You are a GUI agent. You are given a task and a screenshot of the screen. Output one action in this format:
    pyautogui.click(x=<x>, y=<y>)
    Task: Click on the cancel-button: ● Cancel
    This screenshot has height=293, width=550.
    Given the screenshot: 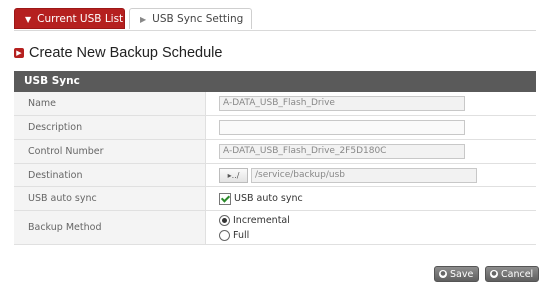 What is the action you would take?
    pyautogui.click(x=512, y=274)
    